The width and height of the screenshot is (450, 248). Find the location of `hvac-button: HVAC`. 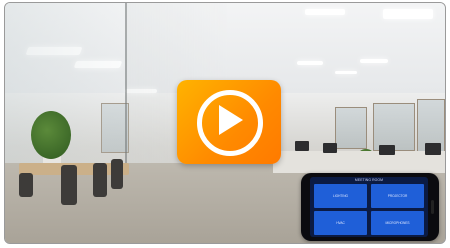

hvac-button: HVAC is located at coordinates (340, 223).